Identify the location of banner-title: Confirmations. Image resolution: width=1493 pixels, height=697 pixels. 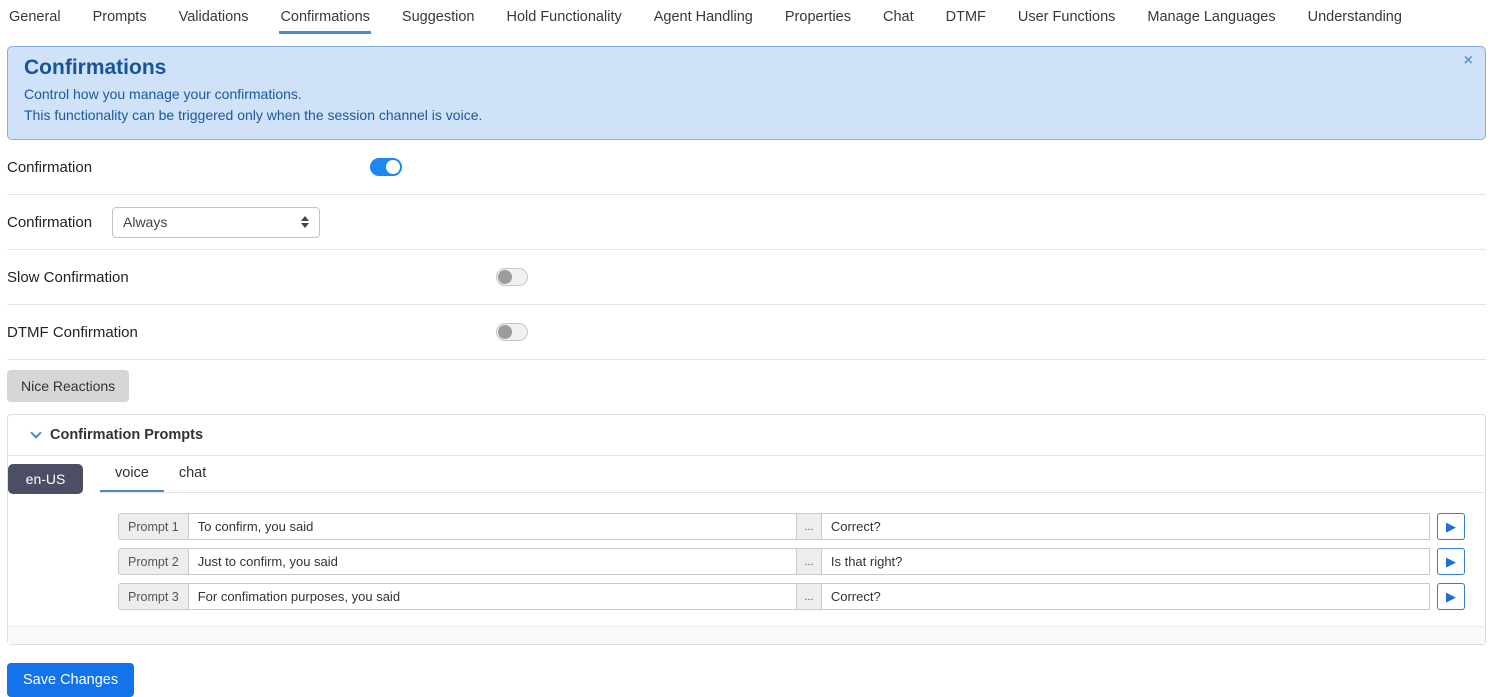
(95, 67).